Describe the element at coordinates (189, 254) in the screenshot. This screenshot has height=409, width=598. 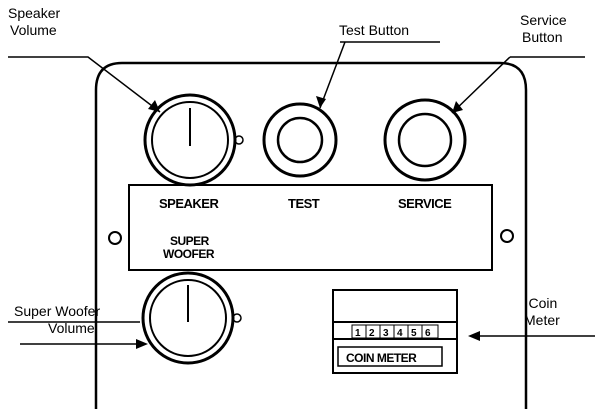
I see `super-woofer-label-line2: WOOFER` at that location.